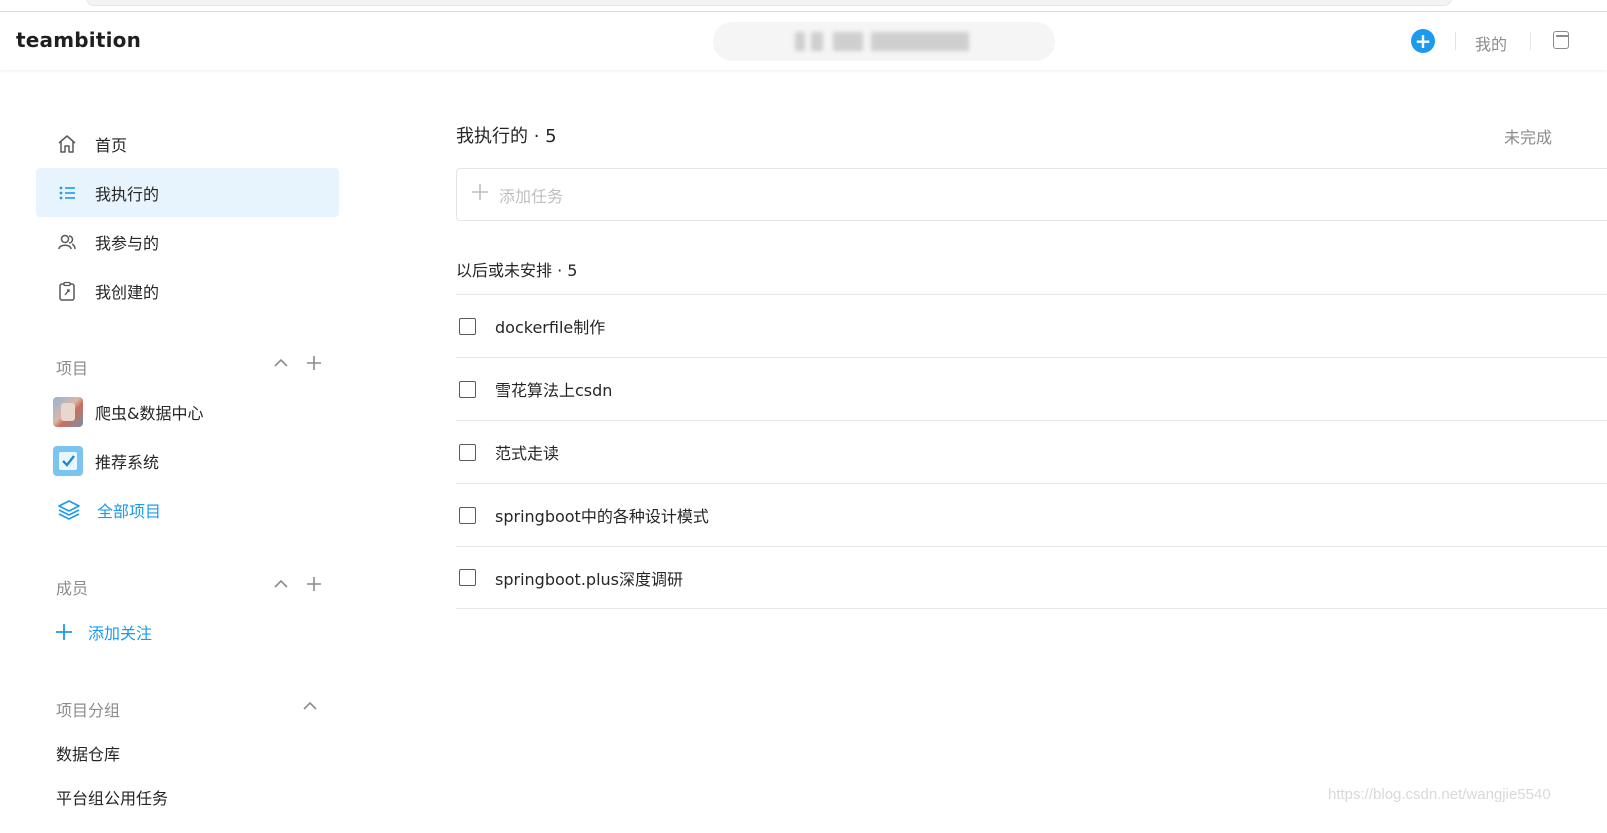  I want to click on search-bar, so click(884, 41).